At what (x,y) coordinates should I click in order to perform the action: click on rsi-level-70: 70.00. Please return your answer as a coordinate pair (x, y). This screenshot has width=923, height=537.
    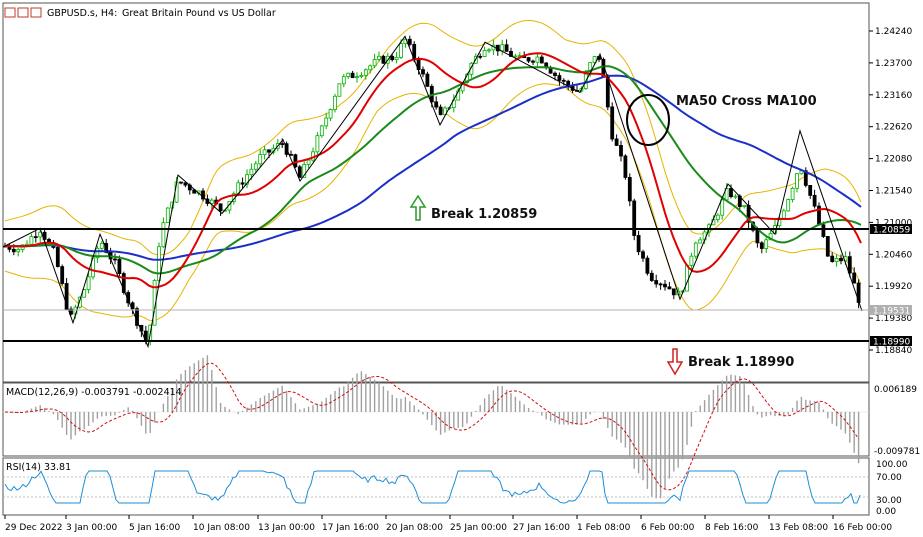
    Looking at the image, I should click on (889, 478).